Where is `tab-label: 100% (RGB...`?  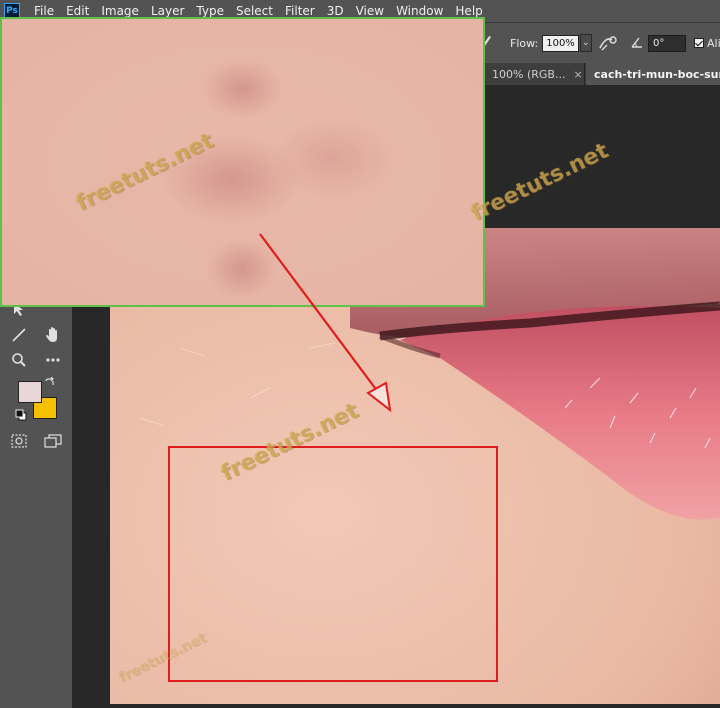
tab-label: 100% (RGB... is located at coordinates (529, 74).